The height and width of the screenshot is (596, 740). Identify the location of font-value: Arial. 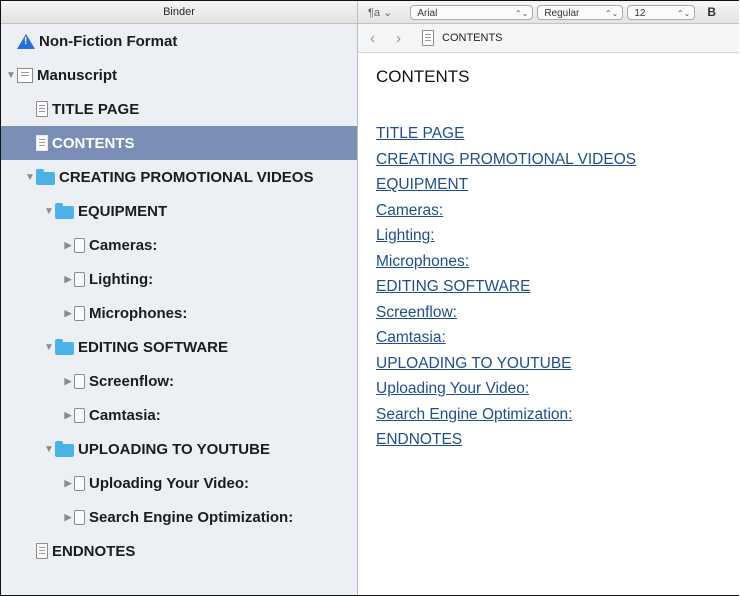
(427, 13).